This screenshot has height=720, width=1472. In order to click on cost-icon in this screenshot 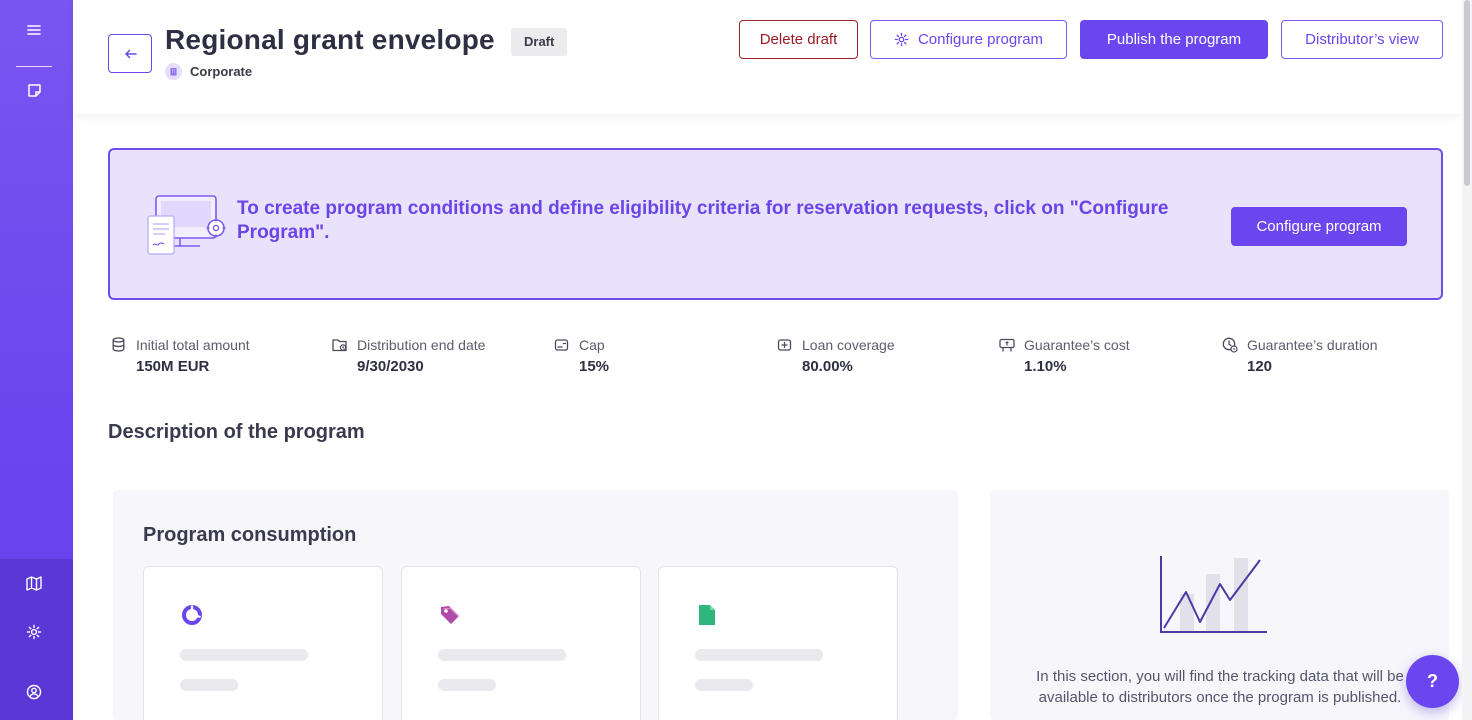, I will do `click(1006, 344)`.